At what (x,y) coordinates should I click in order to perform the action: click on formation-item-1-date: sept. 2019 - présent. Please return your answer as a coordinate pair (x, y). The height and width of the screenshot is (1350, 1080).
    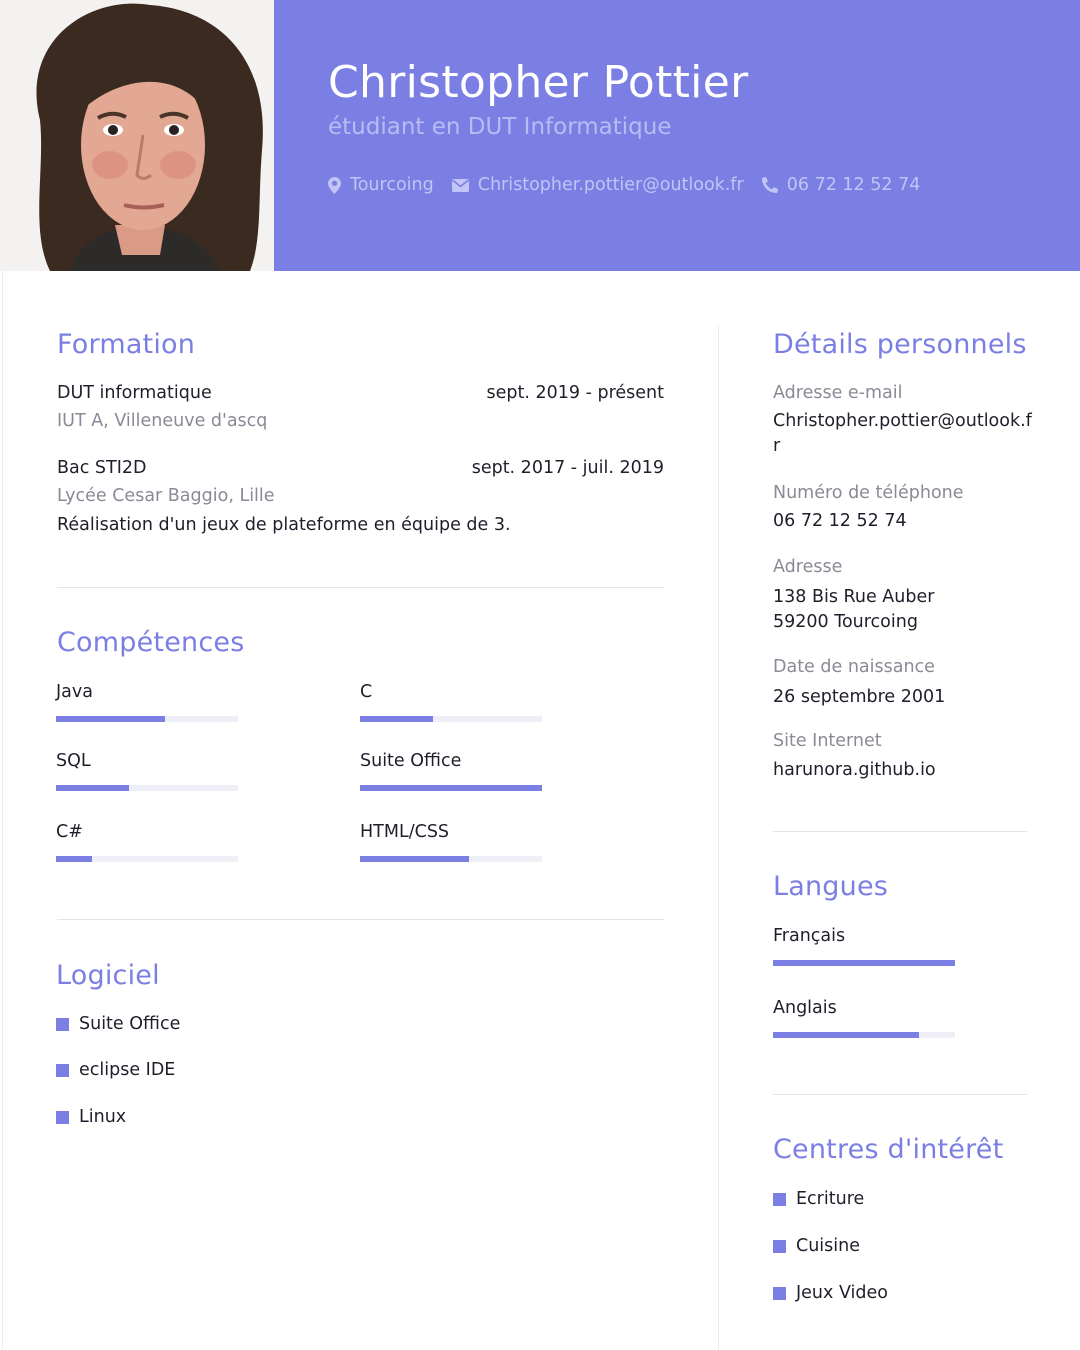
    Looking at the image, I should click on (575, 393).